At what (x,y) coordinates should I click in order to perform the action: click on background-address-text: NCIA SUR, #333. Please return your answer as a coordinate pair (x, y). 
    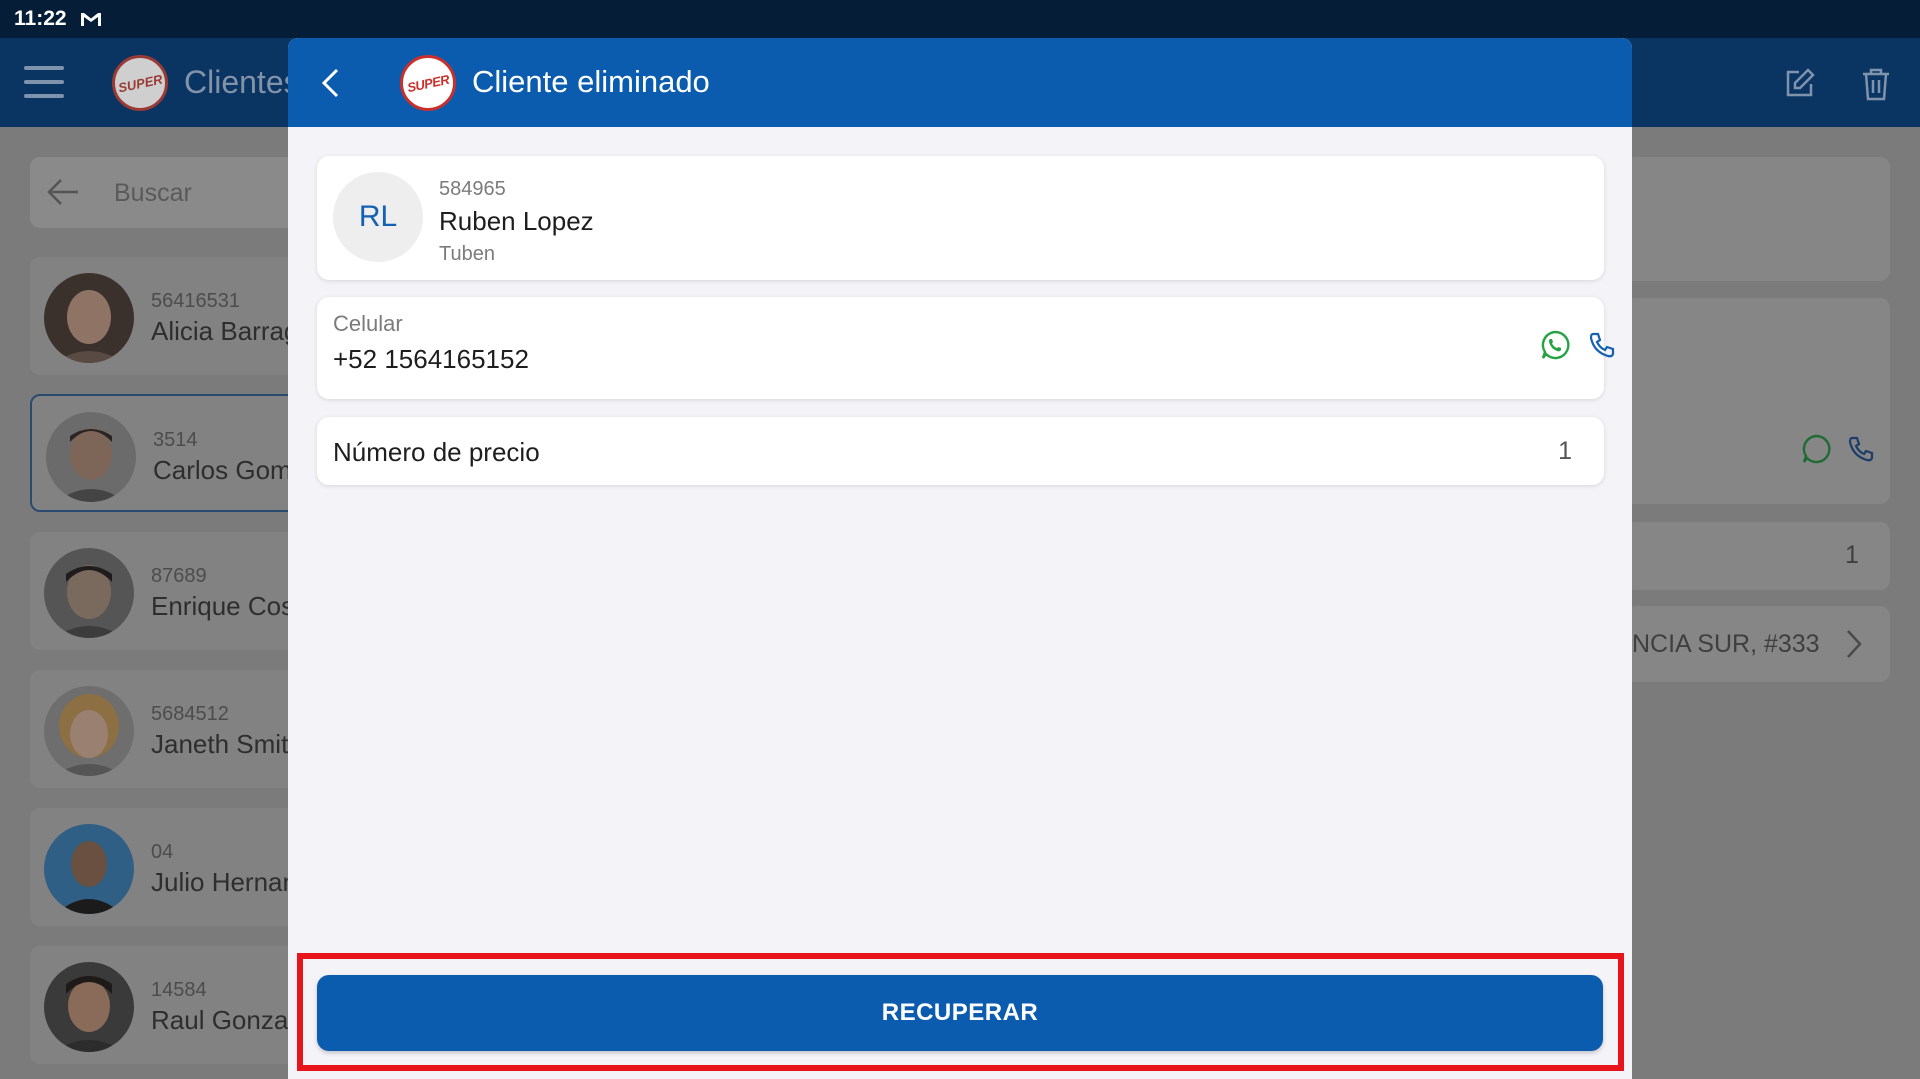
    Looking at the image, I should click on (1726, 644).